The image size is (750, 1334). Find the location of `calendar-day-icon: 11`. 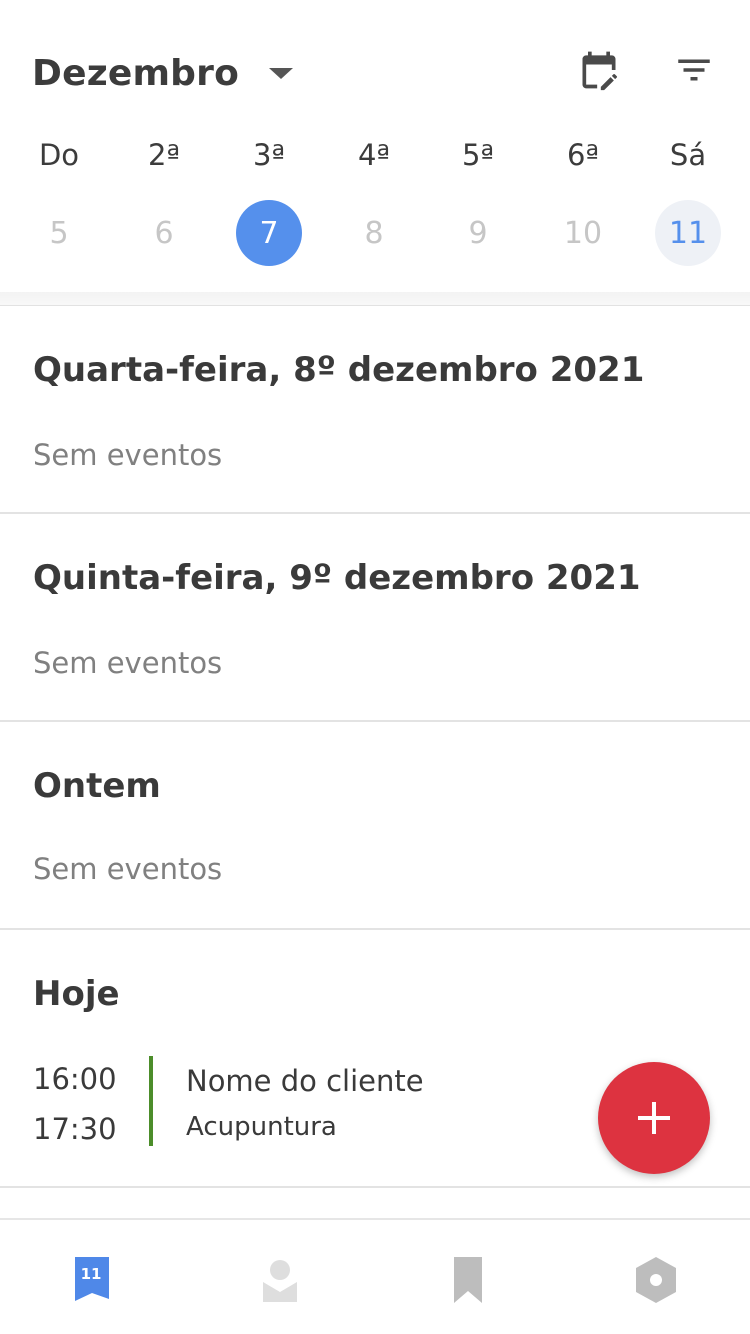

calendar-day-icon: 11 is located at coordinates (92, 1279).